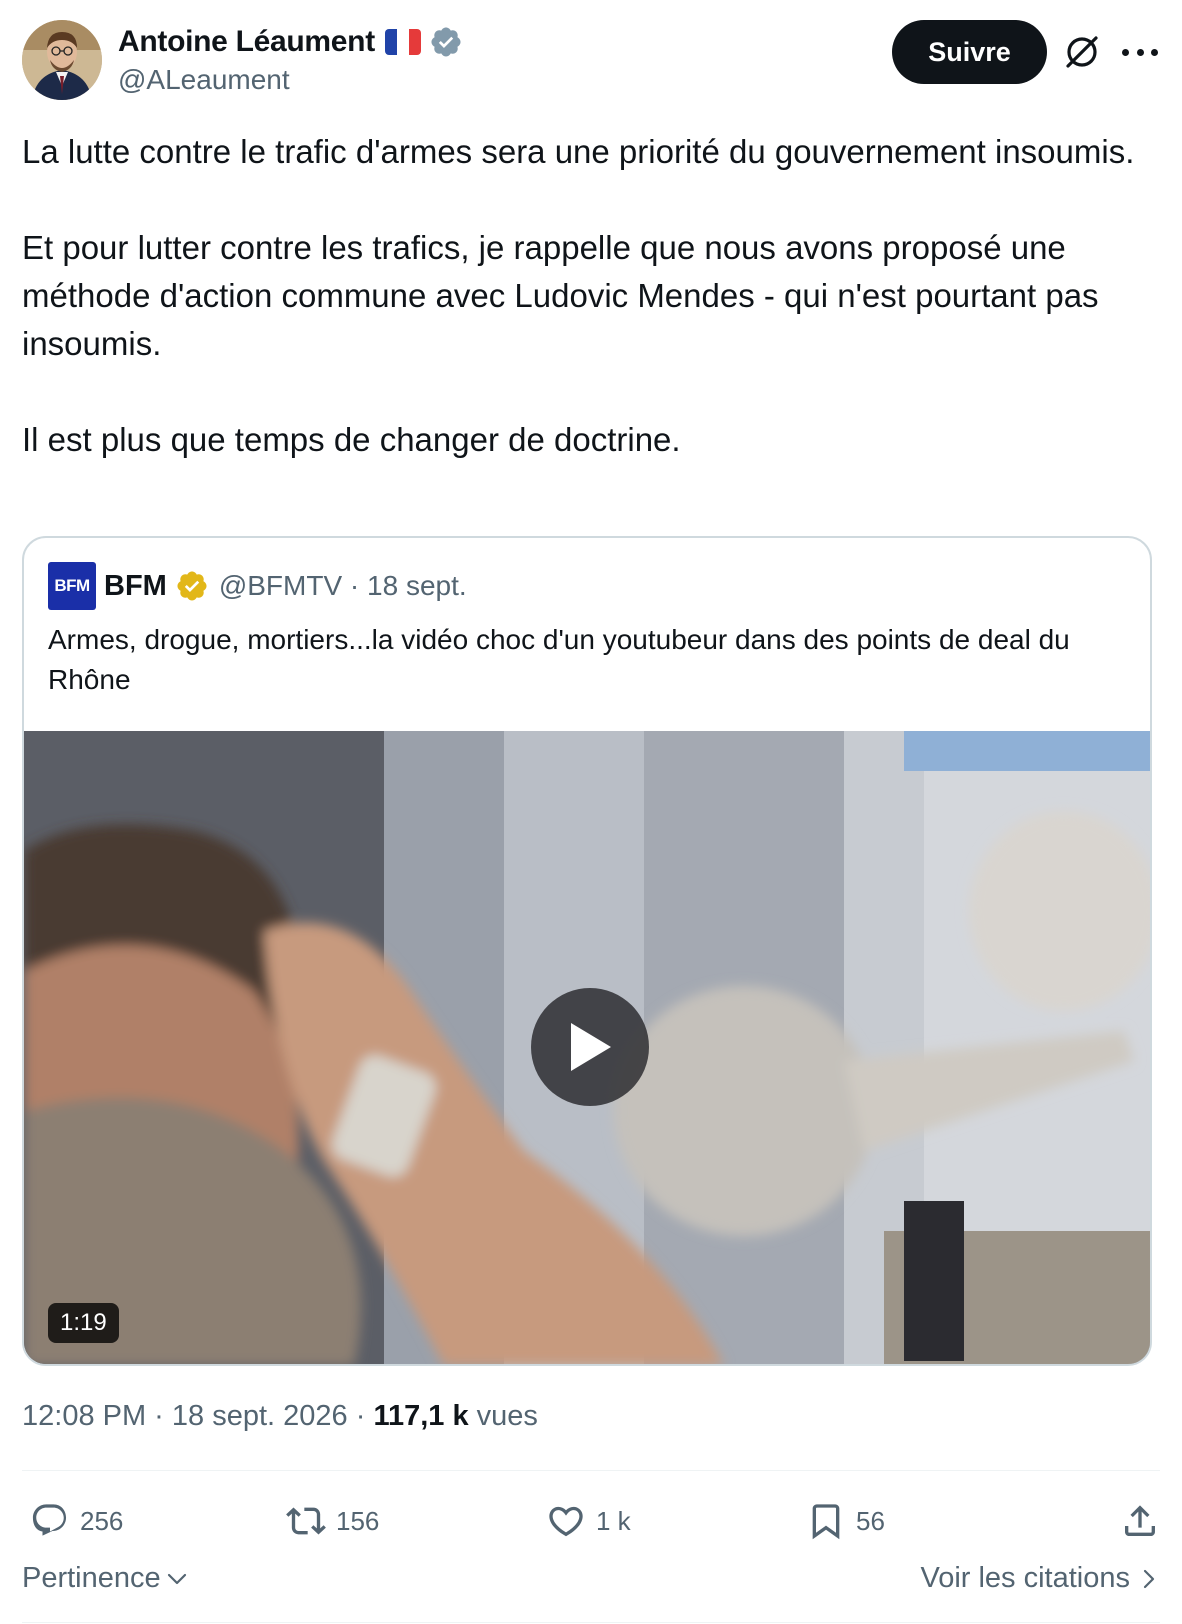  I want to click on bookmark-button: 56, so click(845, 1521).